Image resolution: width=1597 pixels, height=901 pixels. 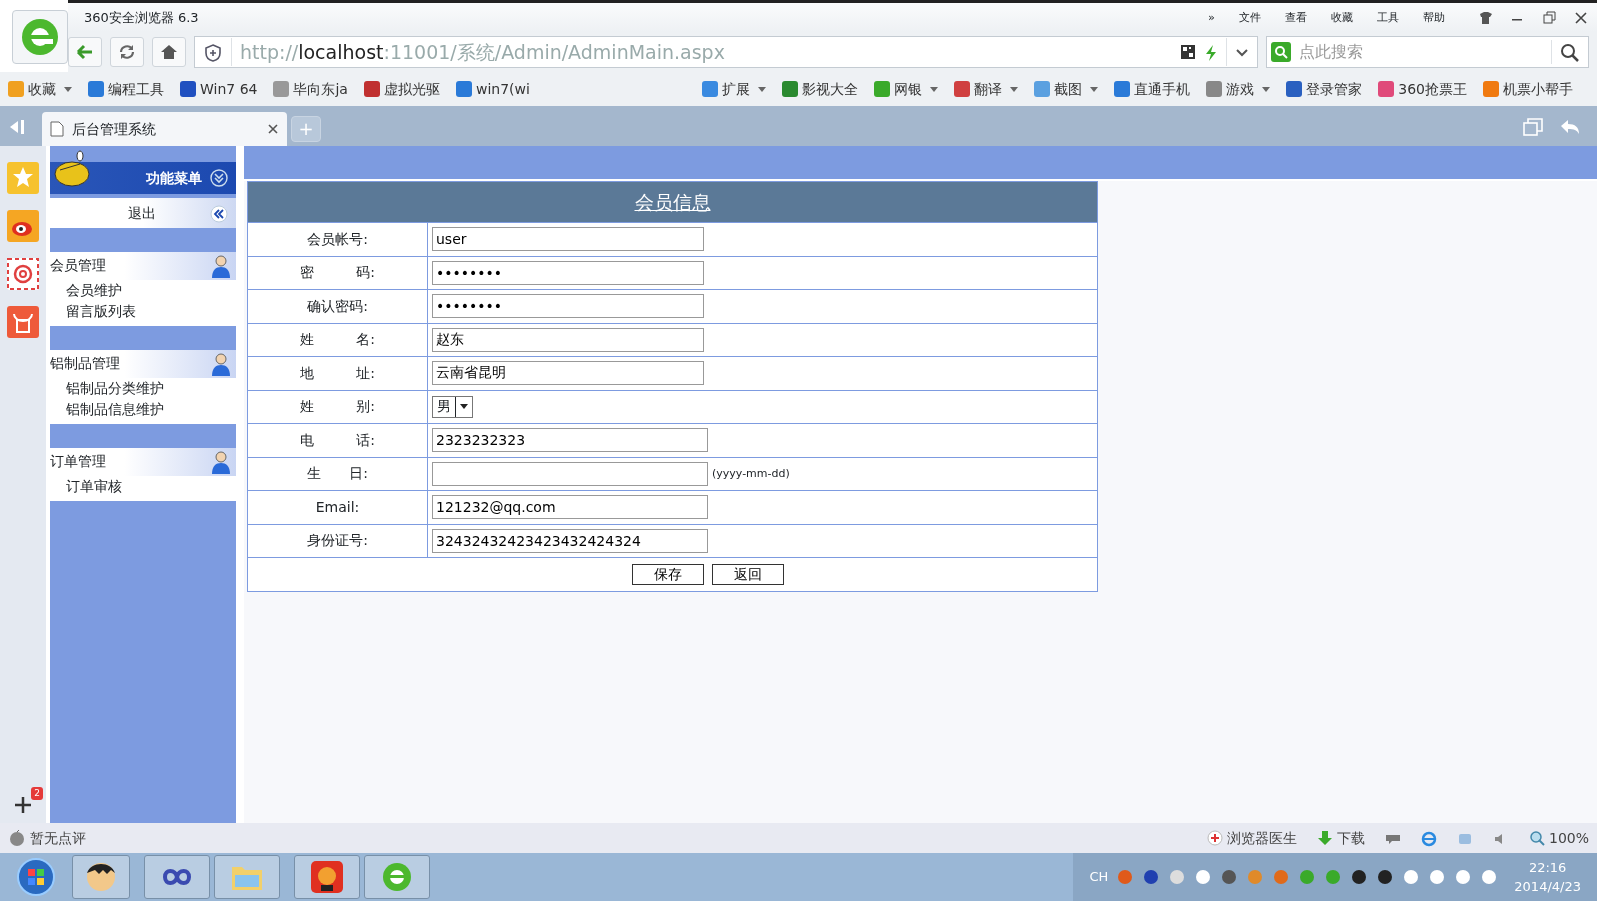 I want to click on download-arrow-icon, so click(x=1324, y=838).